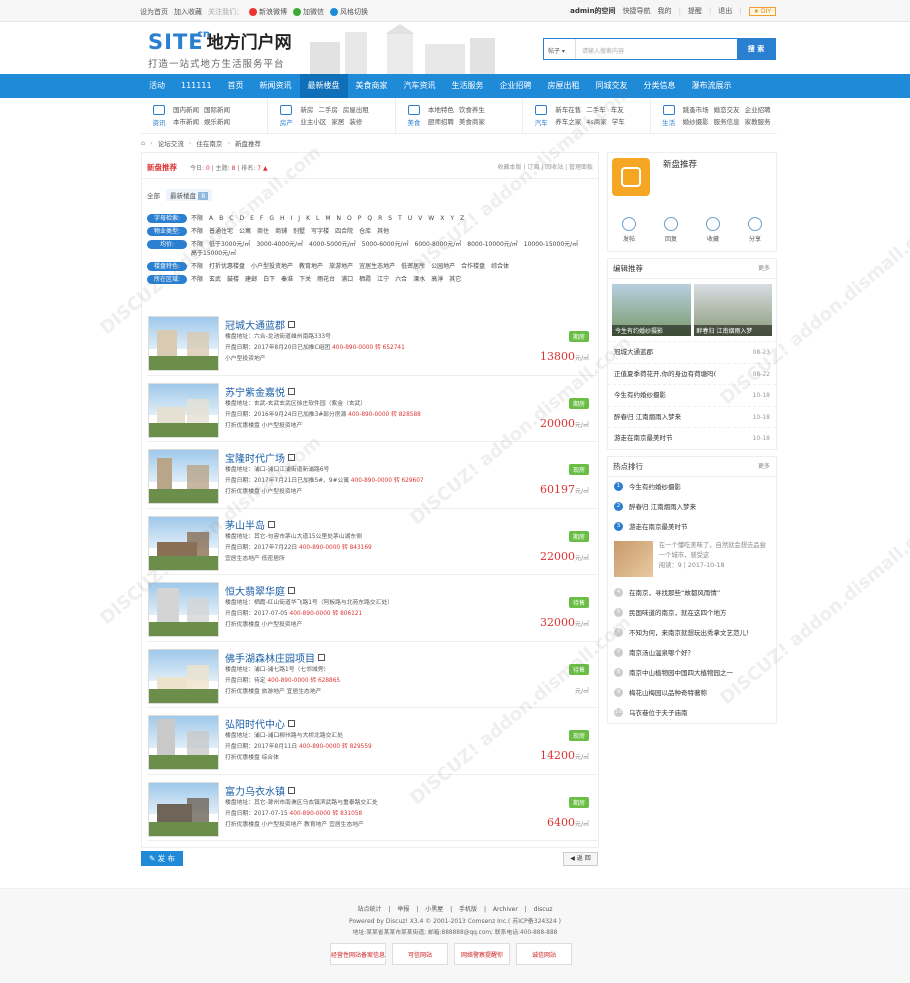  Describe the element at coordinates (568, 110) in the screenshot. I see `subnav-link: 新车在售` at that location.